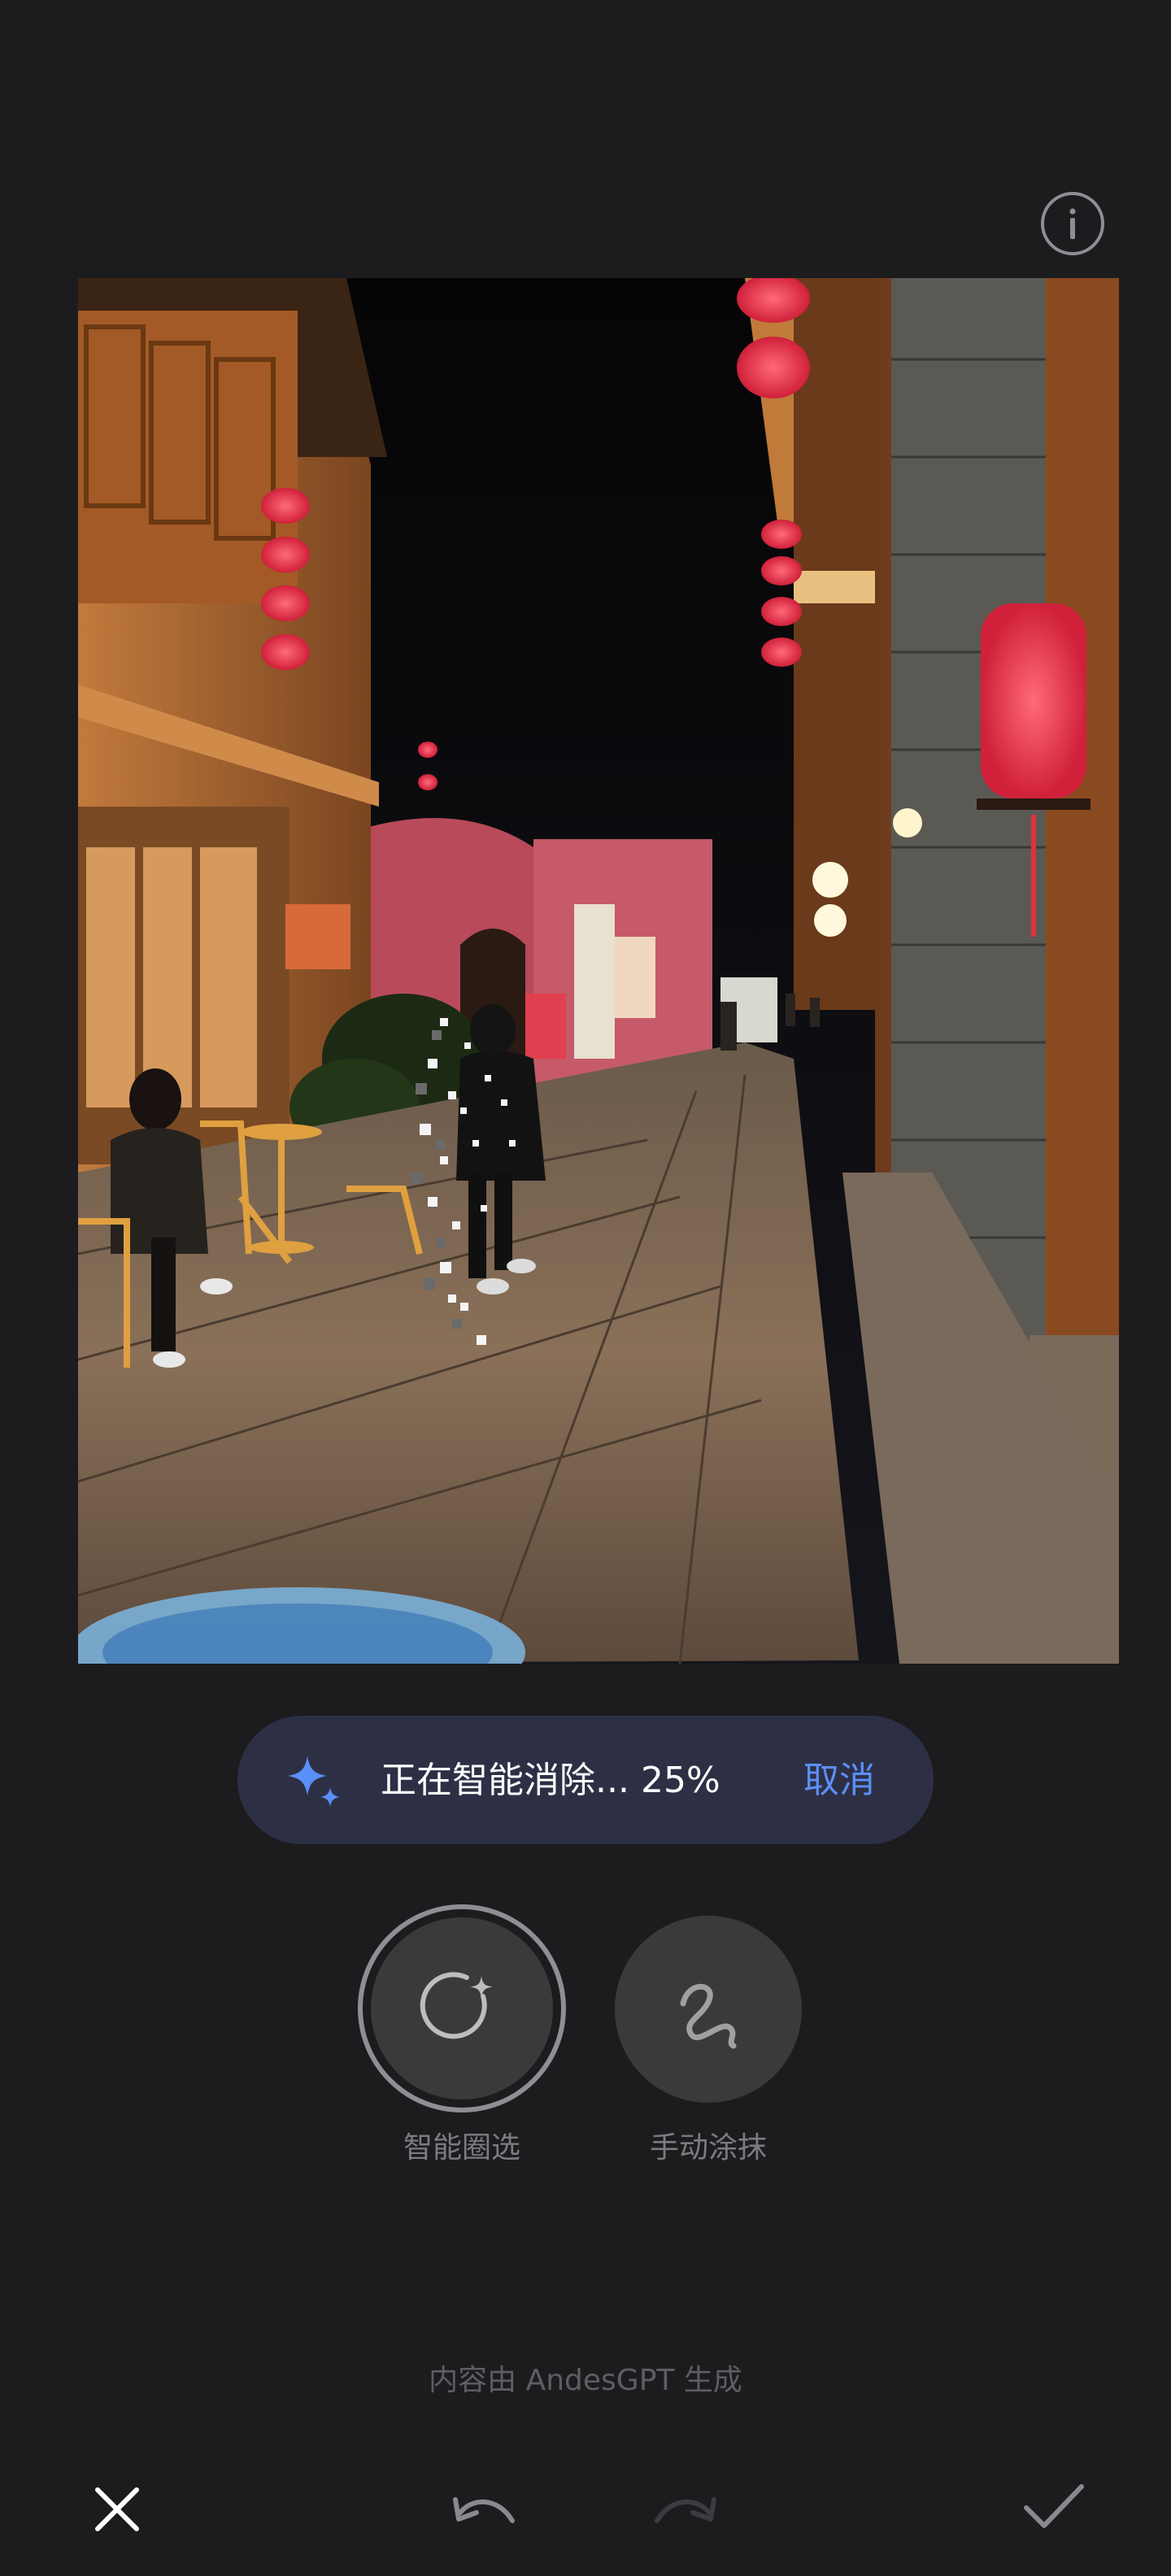 Image resolution: width=1171 pixels, height=2576 pixels. Describe the element at coordinates (708, 2148) in the screenshot. I see `manual-brush-label: 手动涂抹` at that location.